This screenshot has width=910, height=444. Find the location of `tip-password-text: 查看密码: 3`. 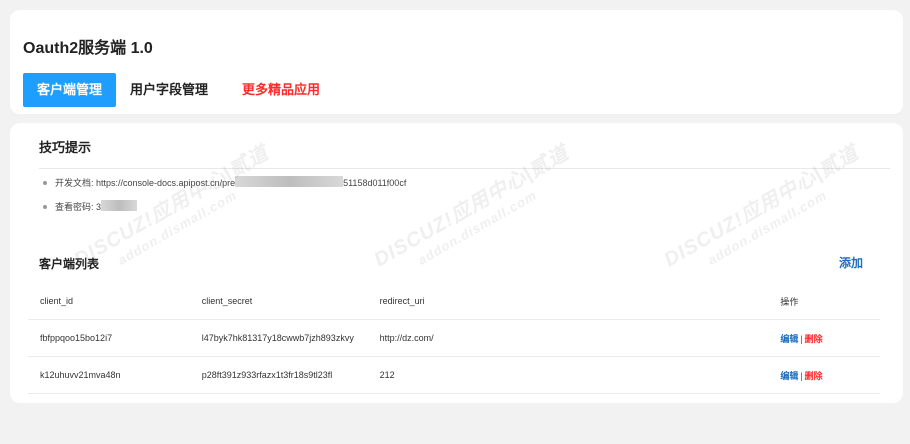

tip-password-text: 查看密码: 3 is located at coordinates (78, 207).